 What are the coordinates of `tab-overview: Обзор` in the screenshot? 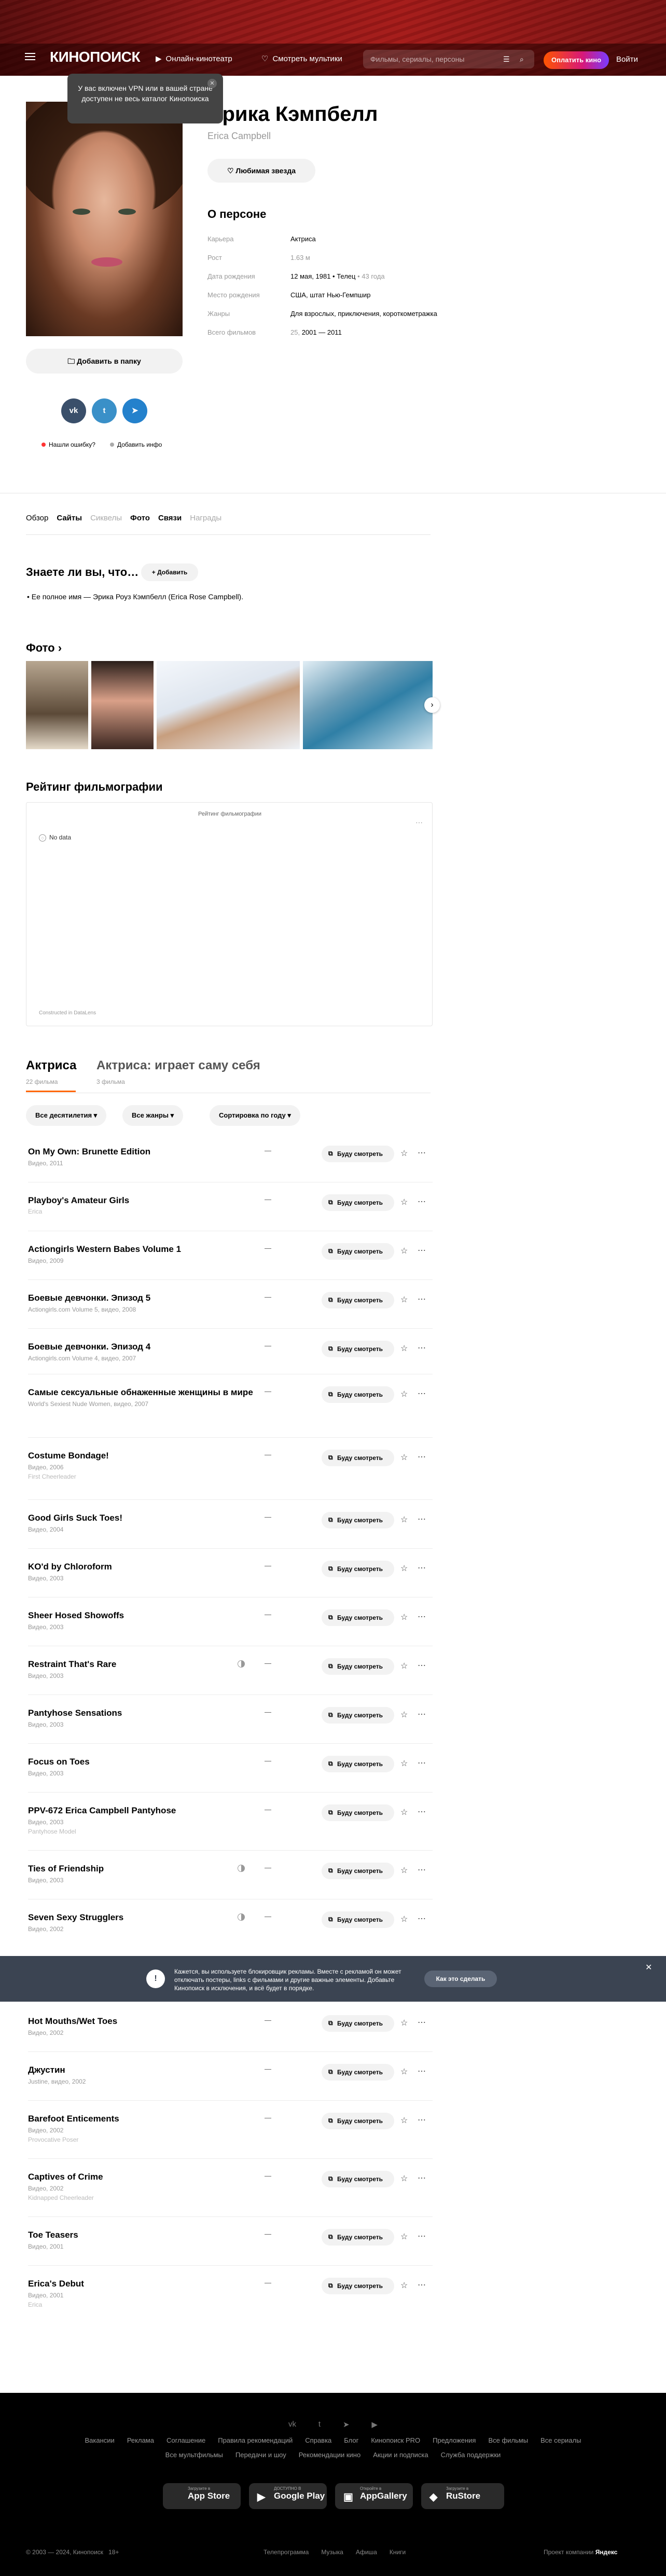 It's located at (37, 518).